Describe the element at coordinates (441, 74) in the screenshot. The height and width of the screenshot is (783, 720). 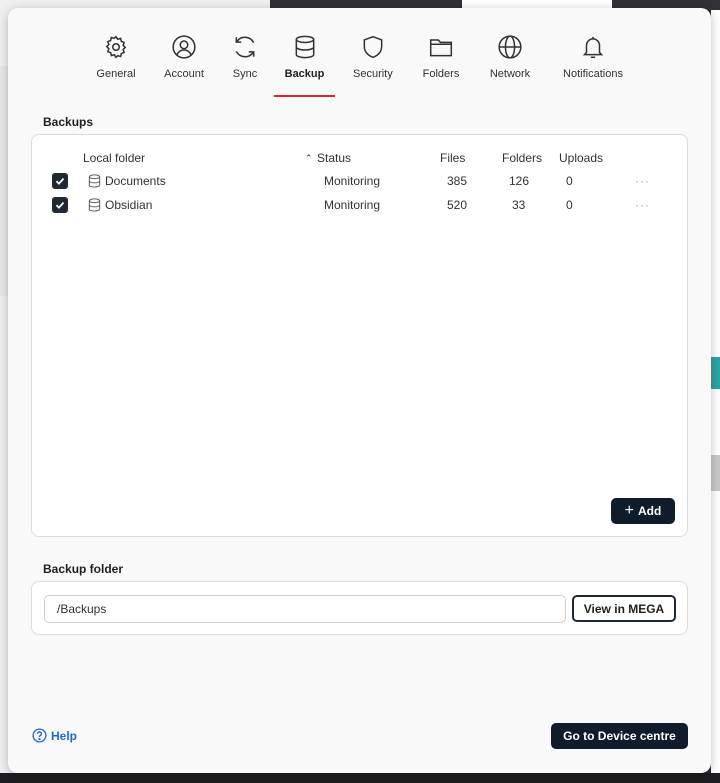
I see `tab-label: Folders` at that location.